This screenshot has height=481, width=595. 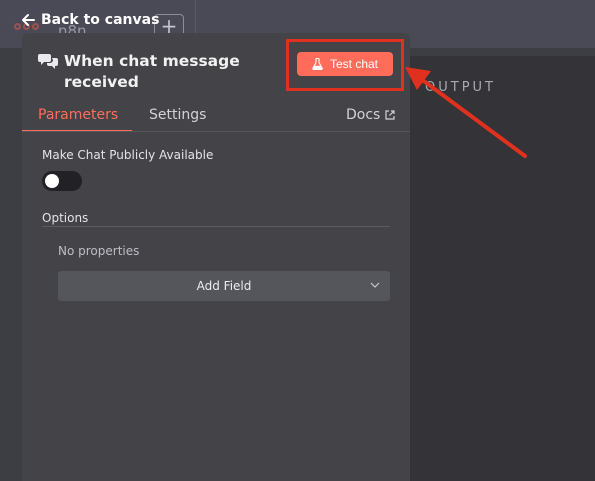 What do you see at coordinates (216, 226) in the screenshot?
I see `options-divider` at bounding box center [216, 226].